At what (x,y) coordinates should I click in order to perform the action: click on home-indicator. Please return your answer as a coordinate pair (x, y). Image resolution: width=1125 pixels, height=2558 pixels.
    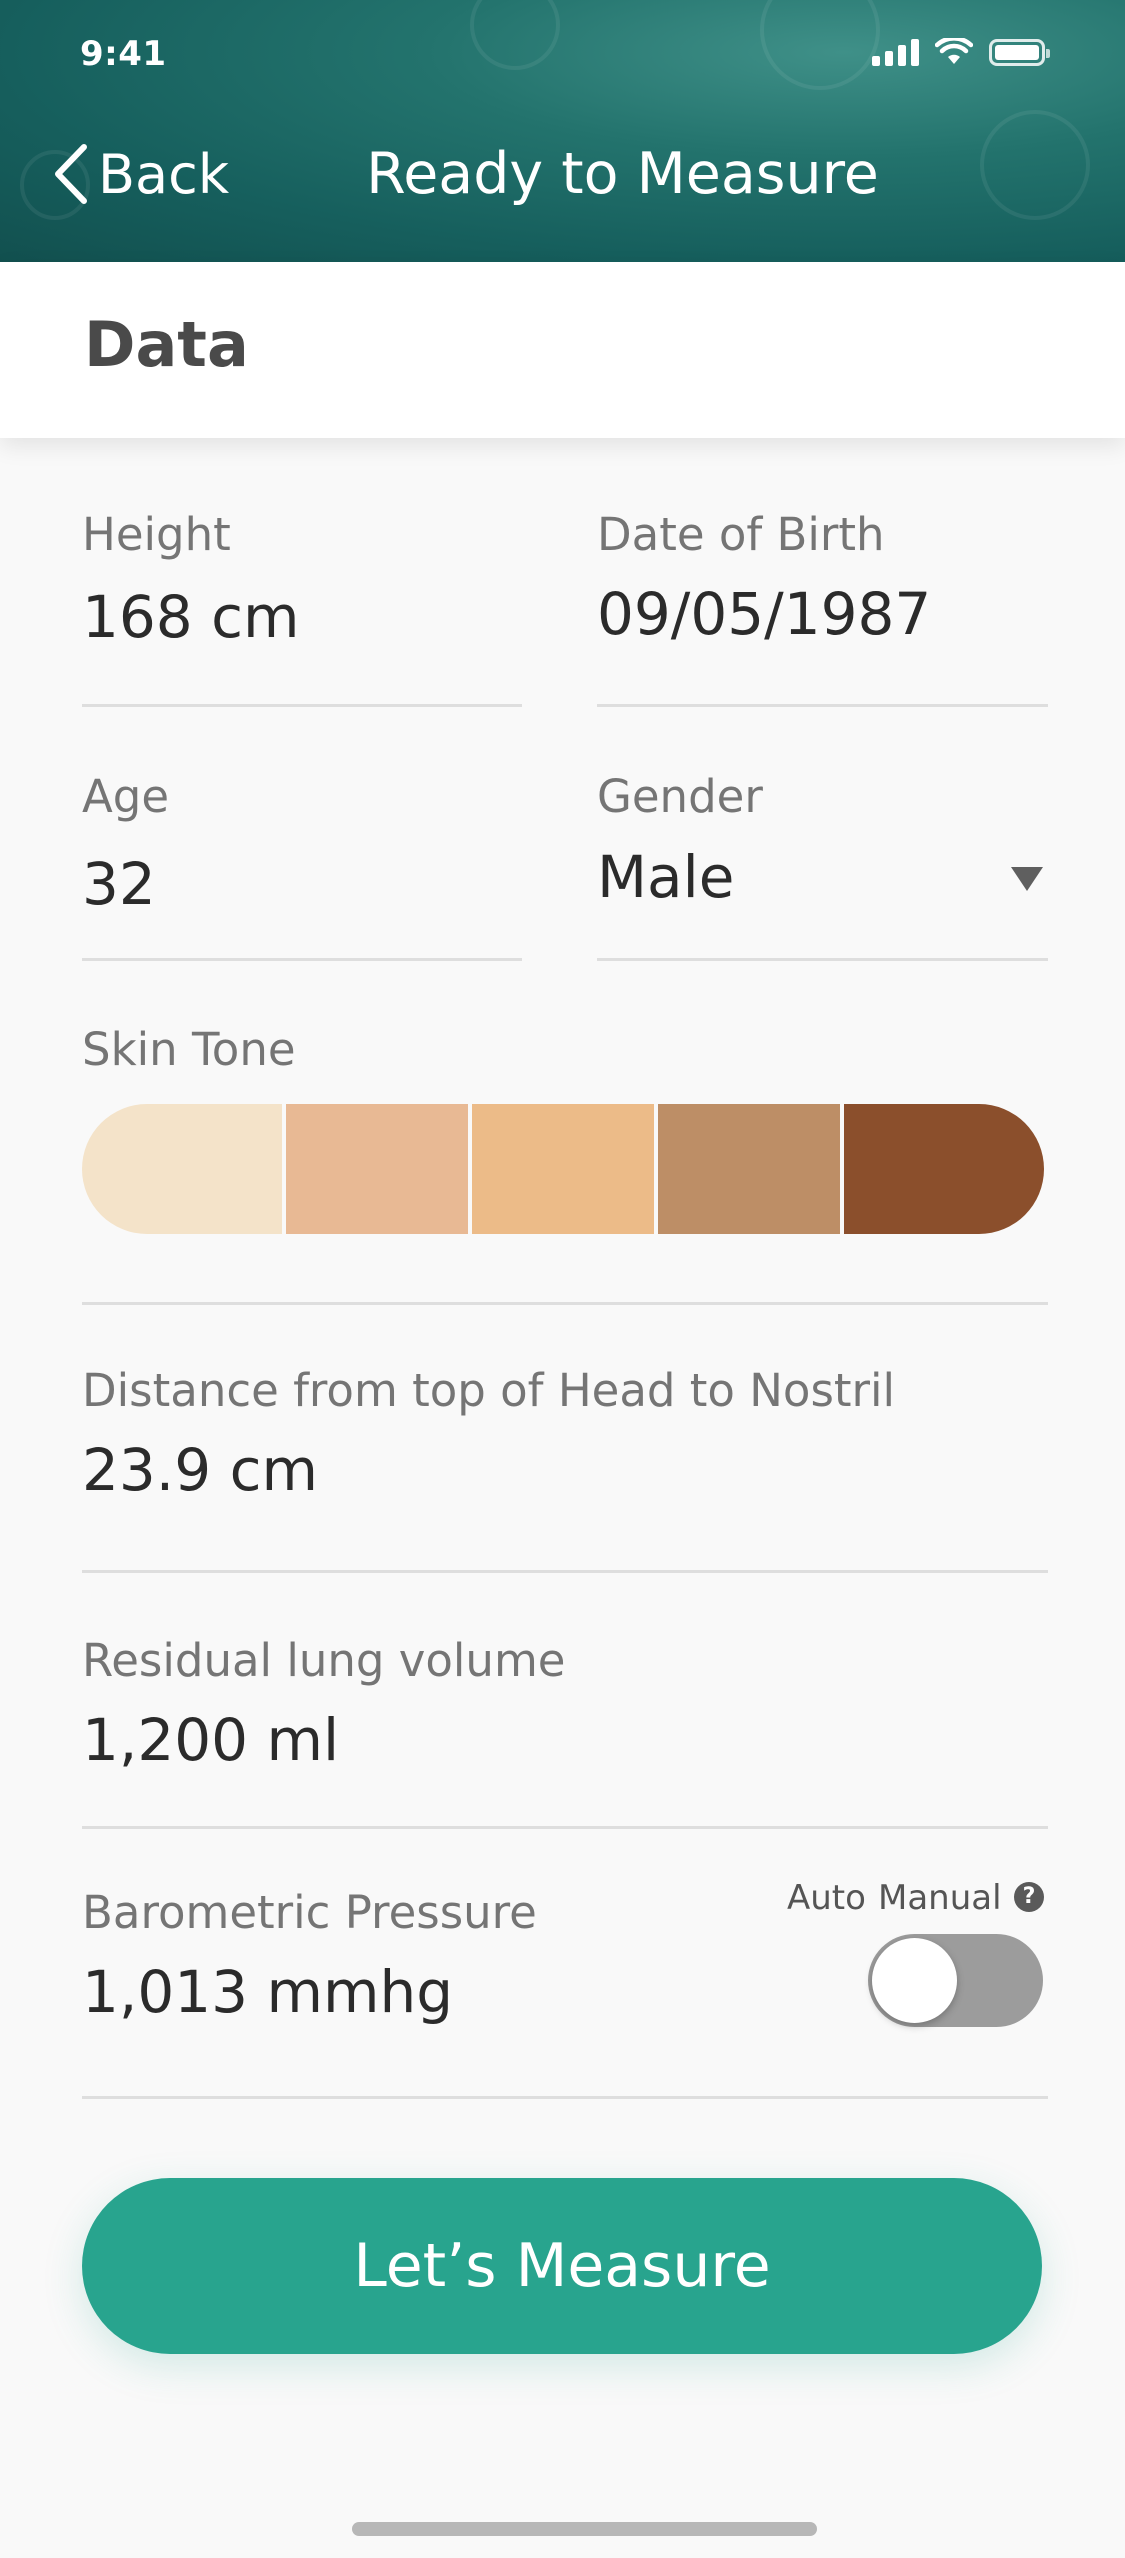
    Looking at the image, I should click on (584, 2529).